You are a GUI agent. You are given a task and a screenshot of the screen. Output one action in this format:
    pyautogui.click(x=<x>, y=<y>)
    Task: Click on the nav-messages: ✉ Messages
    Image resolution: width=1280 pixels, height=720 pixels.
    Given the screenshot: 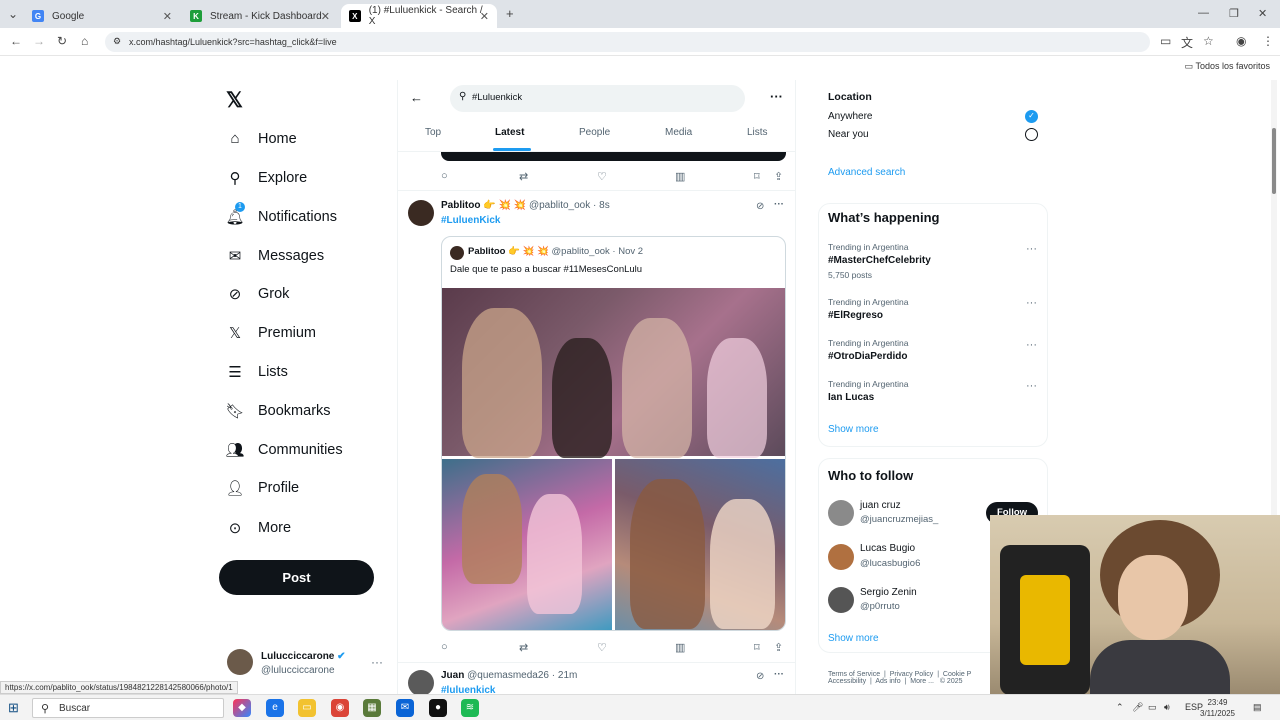 What is the action you would take?
    pyautogui.click(x=274, y=256)
    